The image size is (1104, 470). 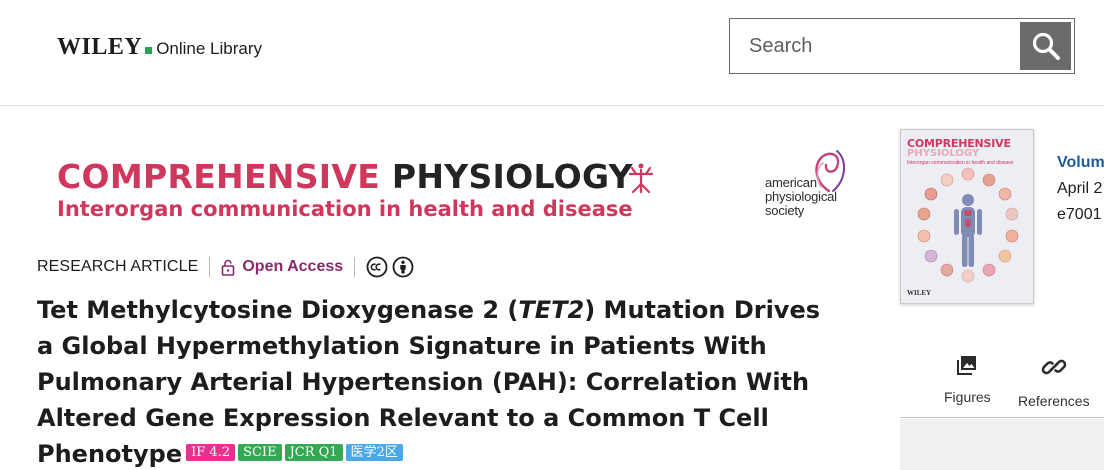 I want to click on impact-factor-badge: IF 4.2, so click(x=211, y=452).